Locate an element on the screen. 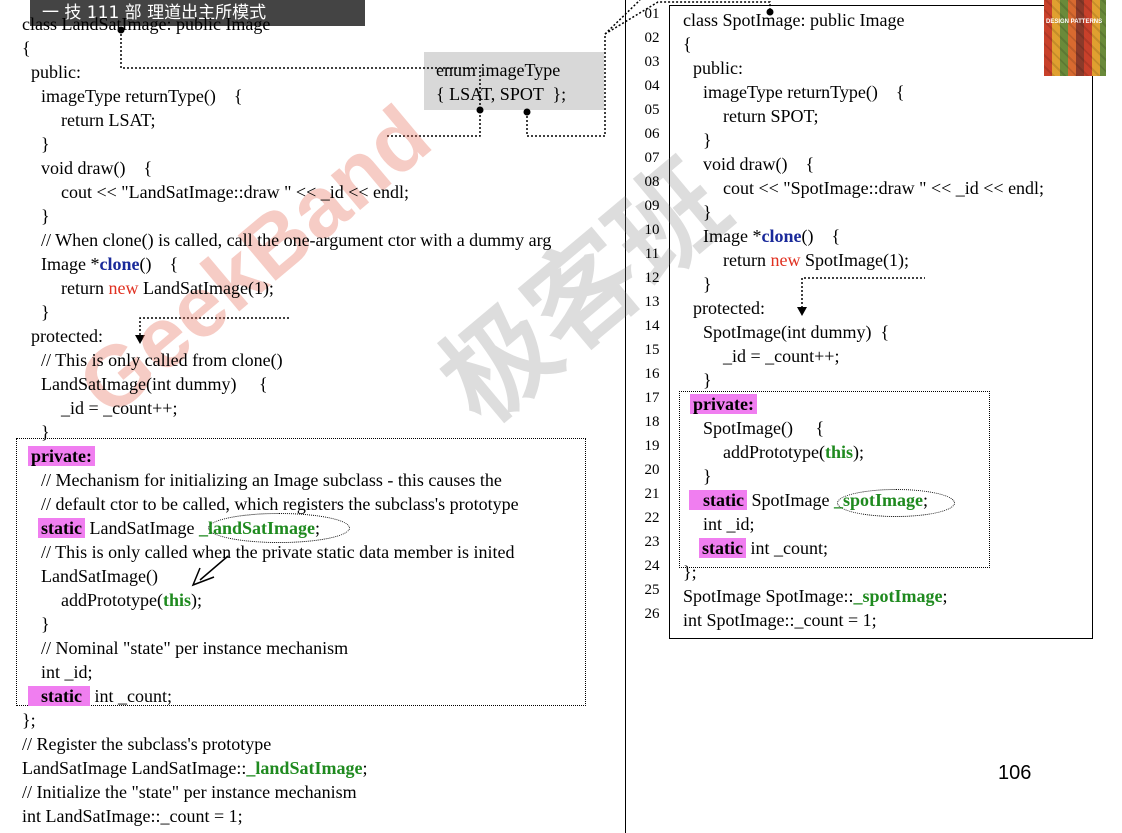 Image resolution: width=1122 pixels, height=833 pixels. code-text: LandSatImage is located at coordinates (141, 528).